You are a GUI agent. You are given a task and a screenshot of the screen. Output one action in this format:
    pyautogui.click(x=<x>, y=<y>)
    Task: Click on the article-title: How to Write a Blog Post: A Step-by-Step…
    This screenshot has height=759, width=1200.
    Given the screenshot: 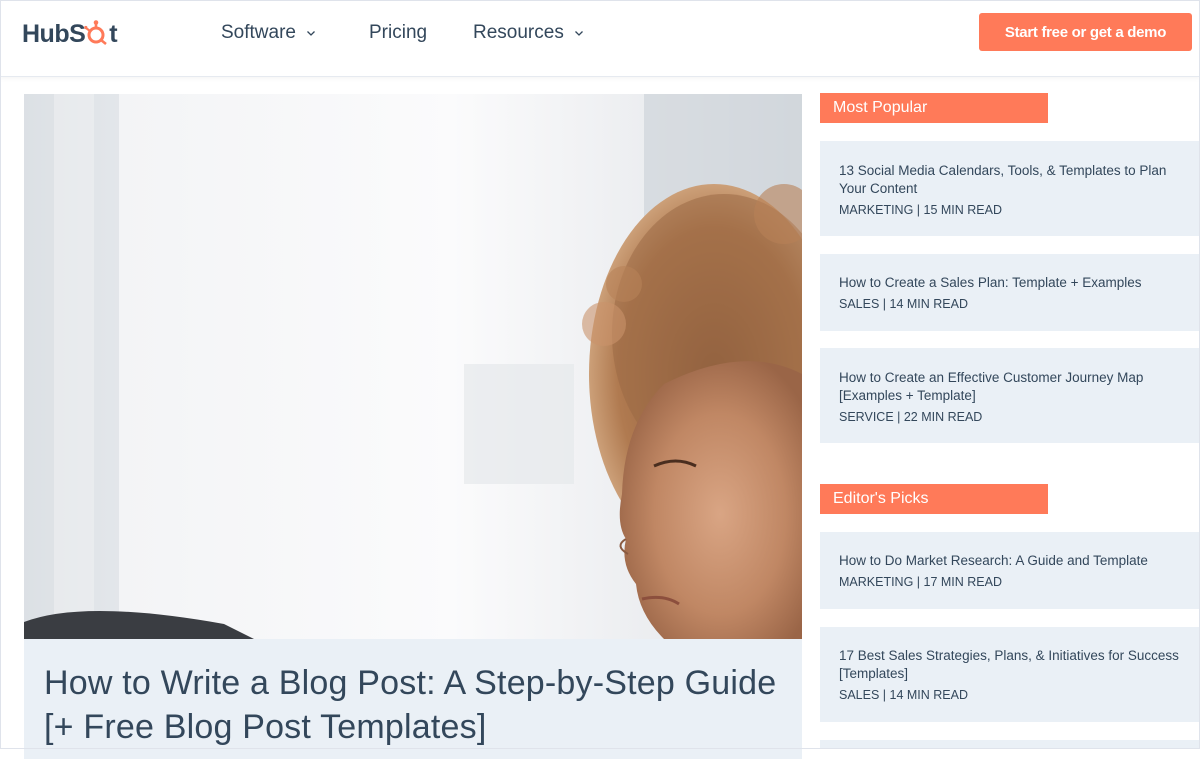 What is the action you would take?
    pyautogui.click(x=414, y=705)
    